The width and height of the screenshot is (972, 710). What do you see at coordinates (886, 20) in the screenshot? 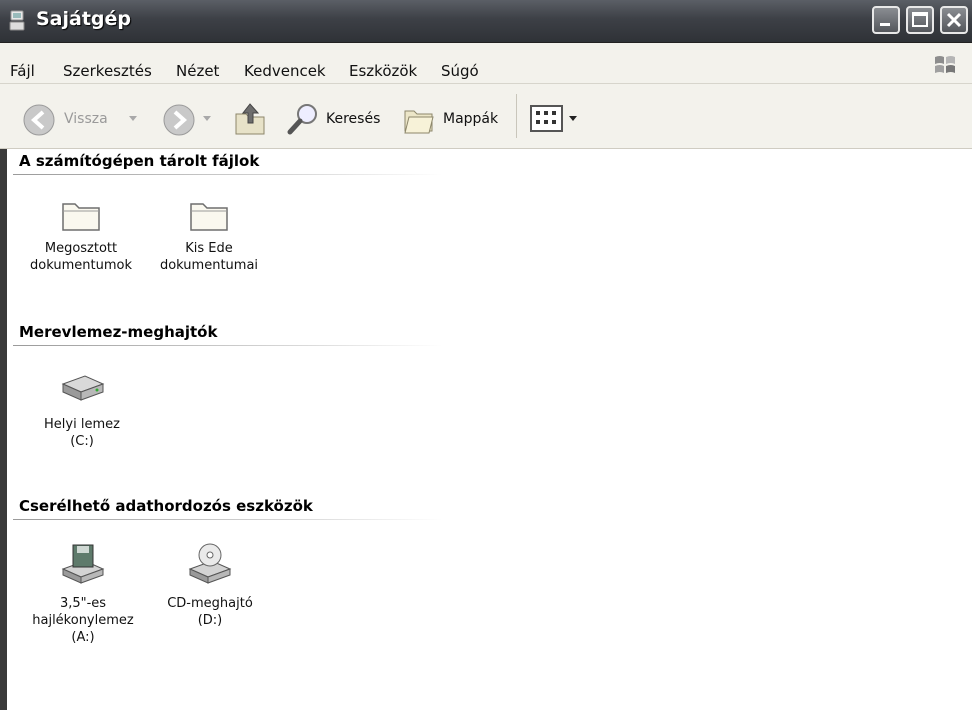
I see `minimize-button` at bounding box center [886, 20].